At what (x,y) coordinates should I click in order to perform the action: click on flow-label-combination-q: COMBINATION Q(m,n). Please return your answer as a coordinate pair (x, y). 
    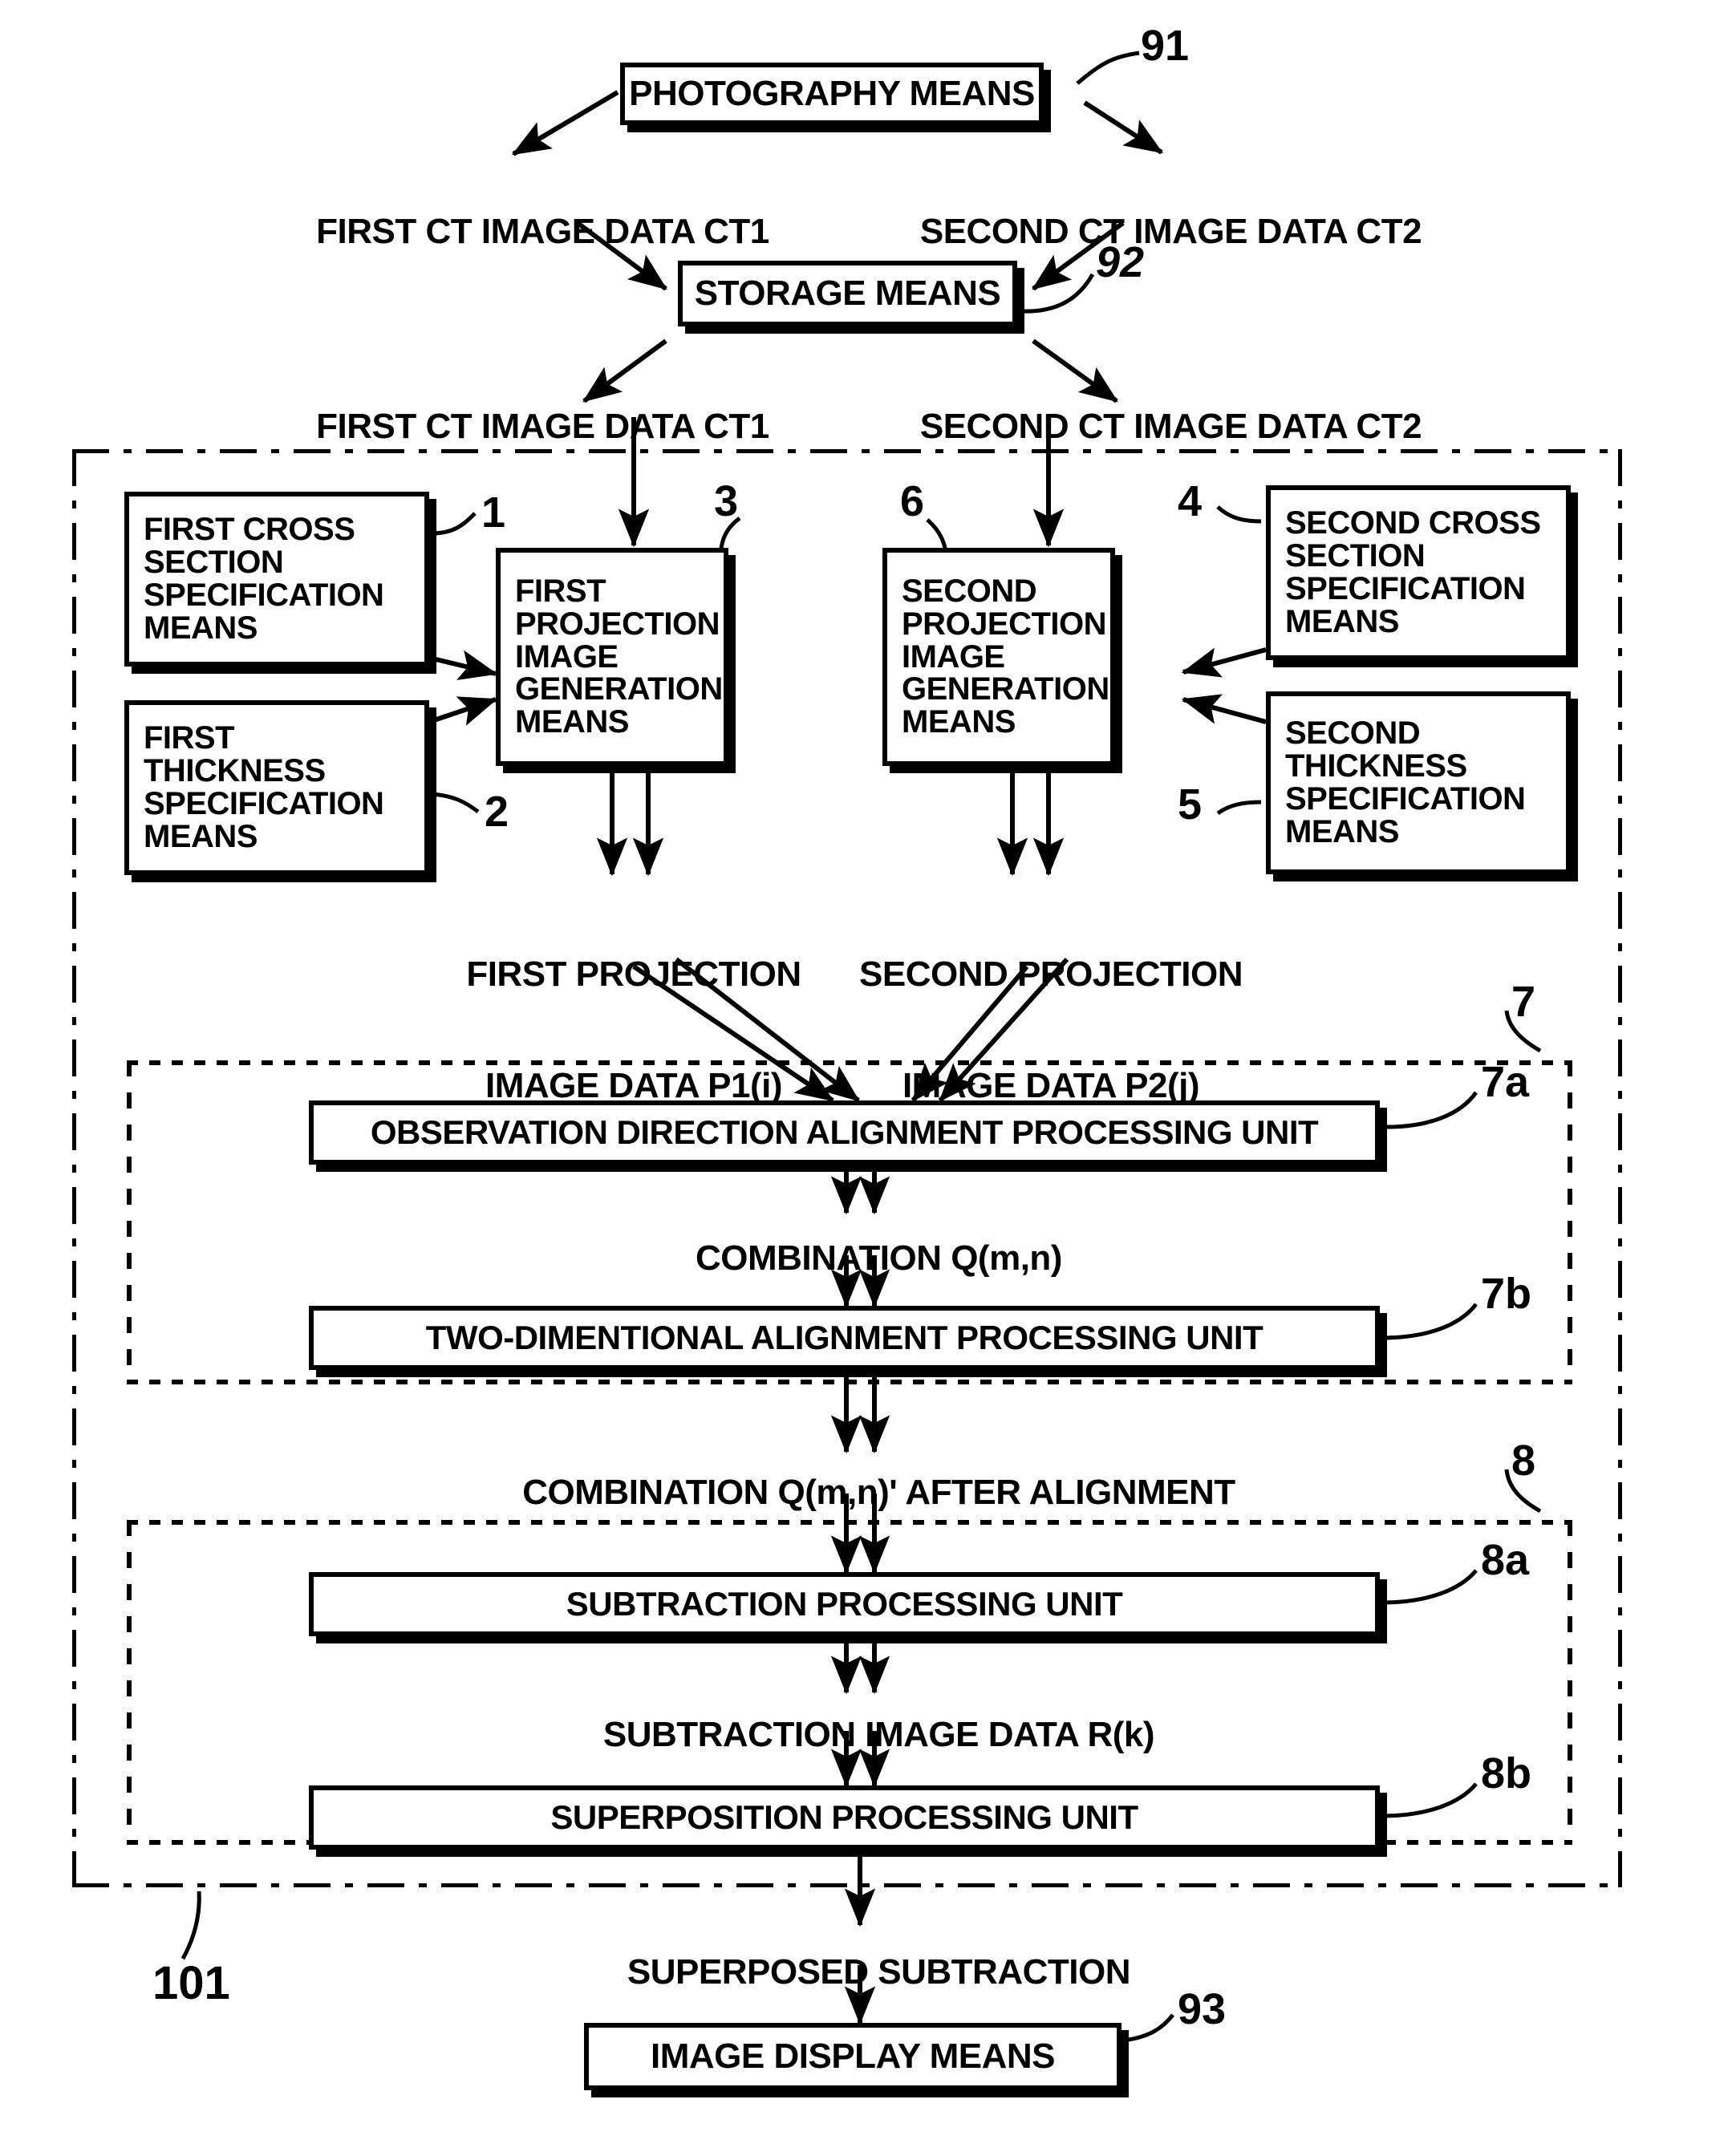
    Looking at the image, I should click on (861, 1259).